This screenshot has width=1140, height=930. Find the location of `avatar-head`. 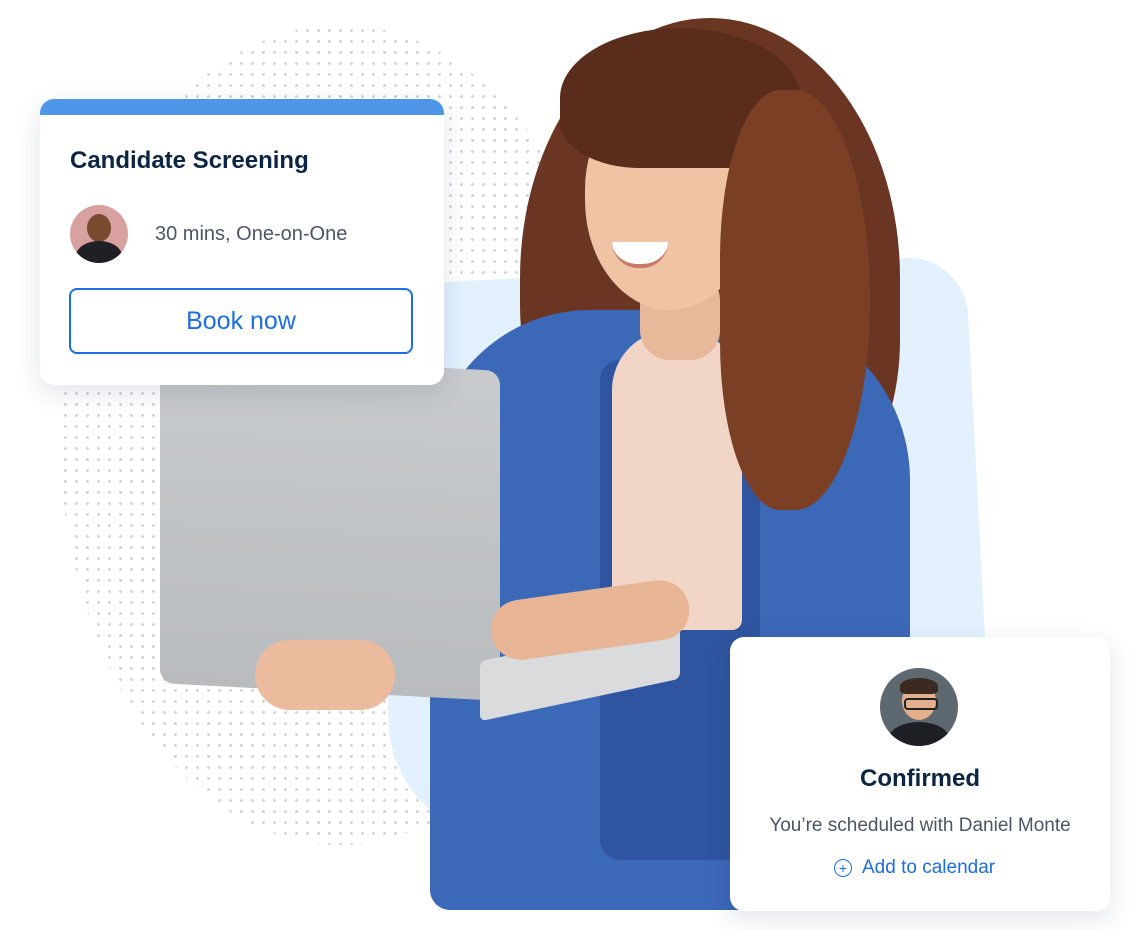

avatar-head is located at coordinates (99, 228).